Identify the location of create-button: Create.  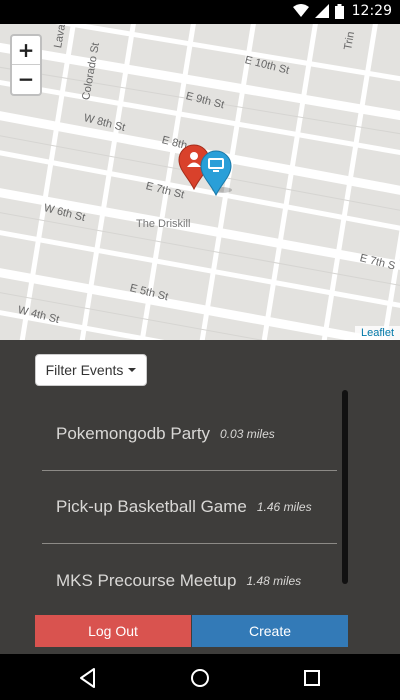
(270, 631).